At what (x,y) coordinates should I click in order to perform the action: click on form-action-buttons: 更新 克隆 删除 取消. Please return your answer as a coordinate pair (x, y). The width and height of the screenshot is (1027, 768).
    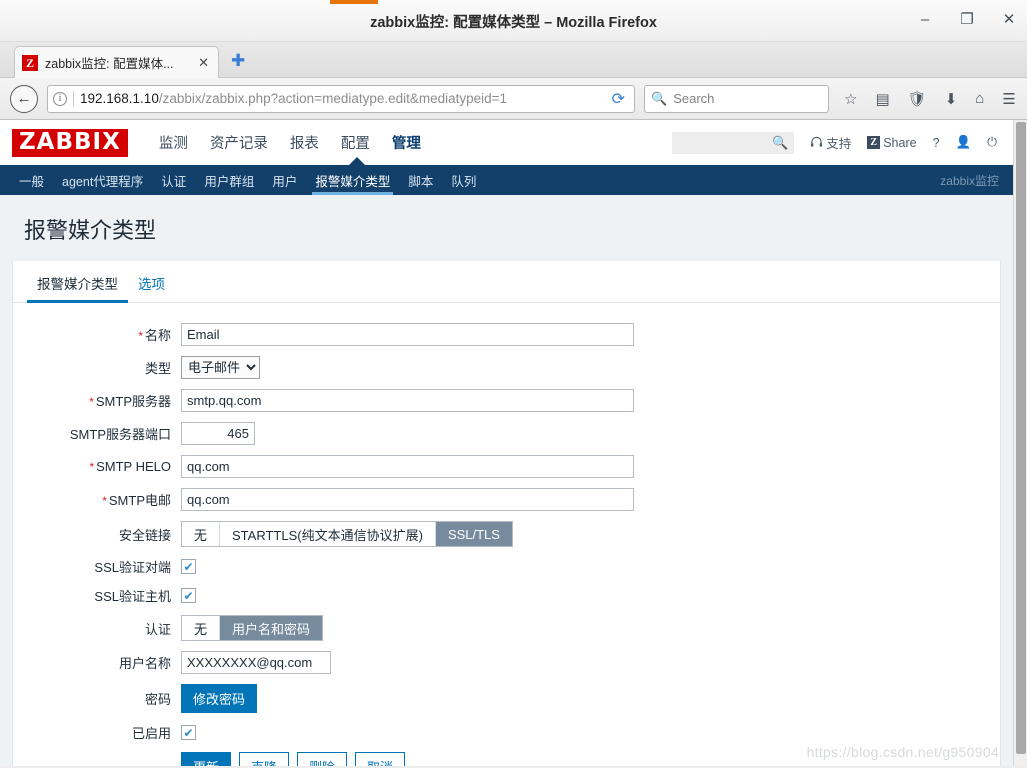
    Looking at the image, I should click on (293, 759).